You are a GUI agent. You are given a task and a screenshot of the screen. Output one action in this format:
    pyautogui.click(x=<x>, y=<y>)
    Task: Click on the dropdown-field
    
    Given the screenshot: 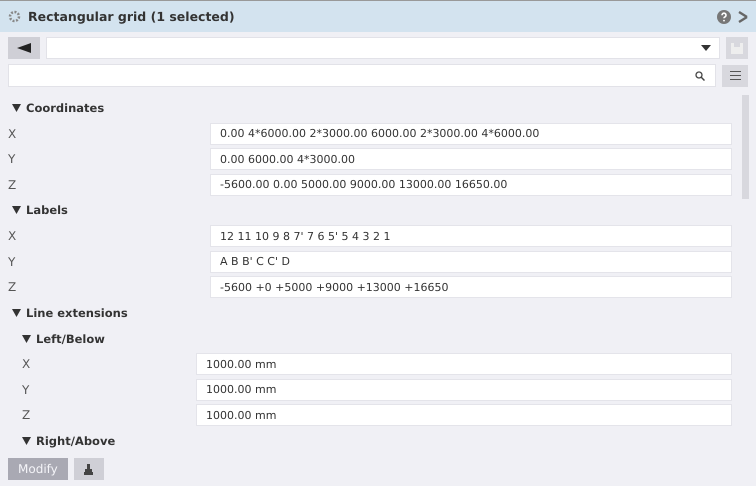 What is the action you would take?
    pyautogui.click(x=383, y=48)
    